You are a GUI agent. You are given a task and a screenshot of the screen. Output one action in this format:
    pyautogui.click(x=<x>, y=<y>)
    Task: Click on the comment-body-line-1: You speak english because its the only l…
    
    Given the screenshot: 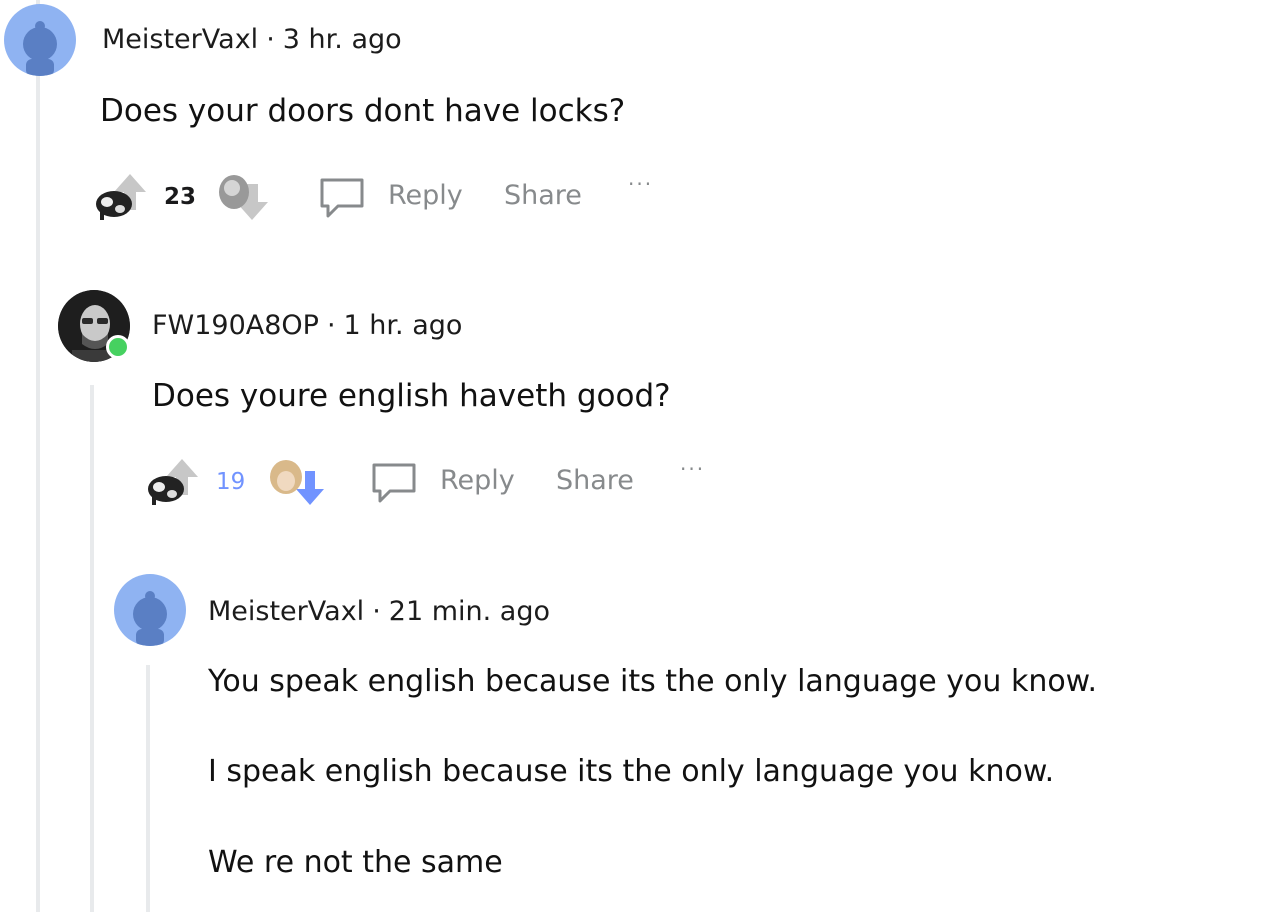 What is the action you would take?
    pyautogui.click(x=652, y=681)
    